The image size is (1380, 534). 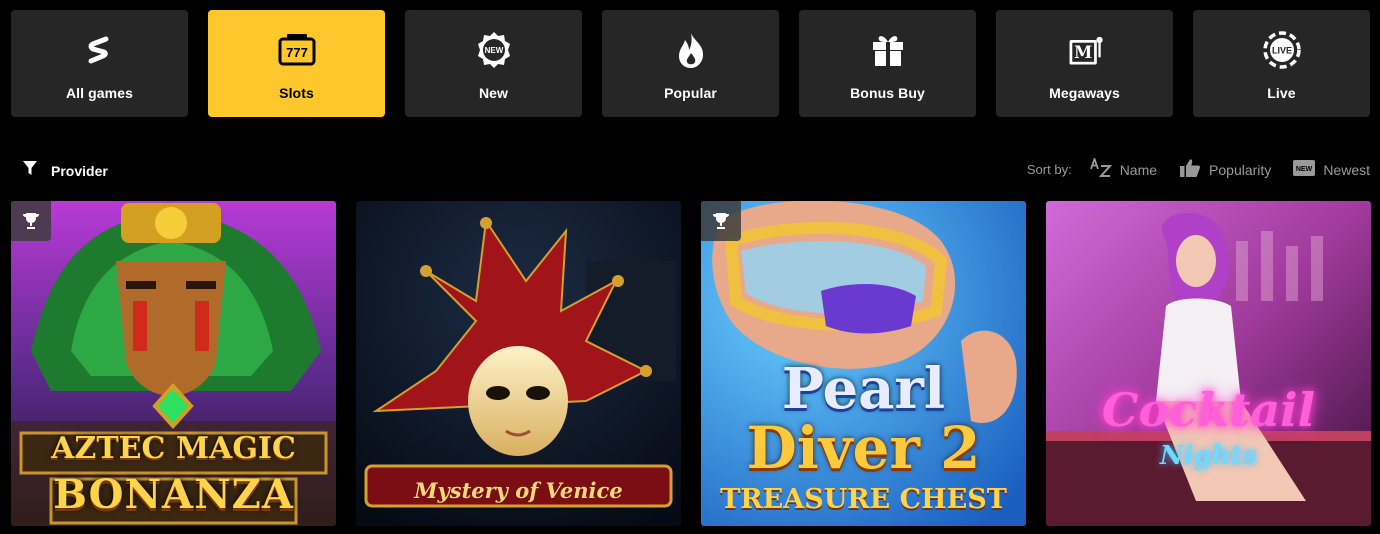 I want to click on tab-label: New, so click(x=493, y=93).